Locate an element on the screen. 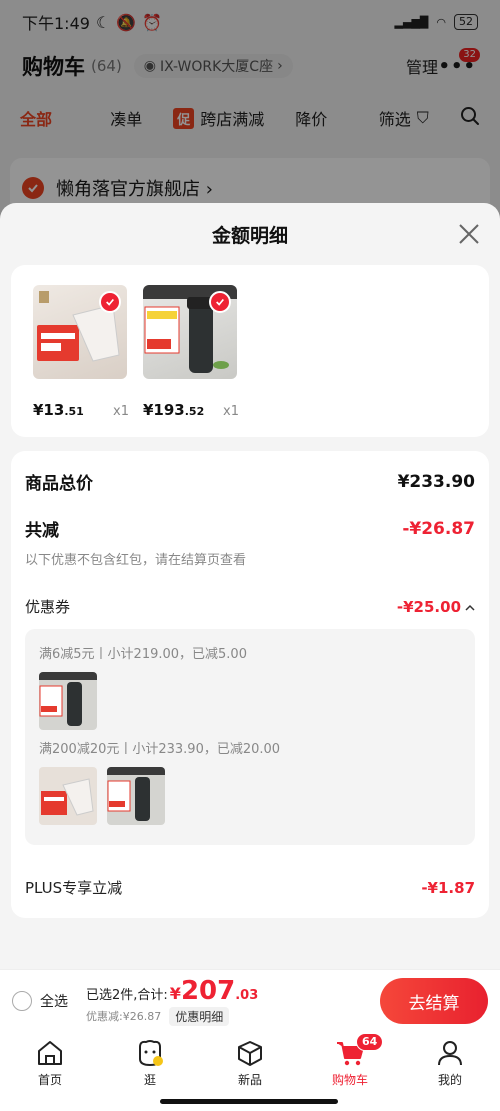 This screenshot has width=500, height=1111. total-amount-dec: .03 is located at coordinates (247, 995).